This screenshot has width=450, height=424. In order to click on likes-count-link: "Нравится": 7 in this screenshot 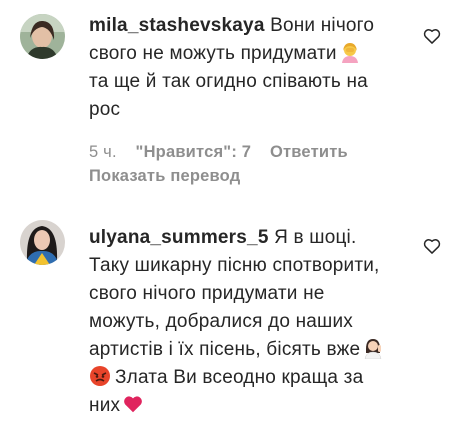, I will do `click(194, 152)`.